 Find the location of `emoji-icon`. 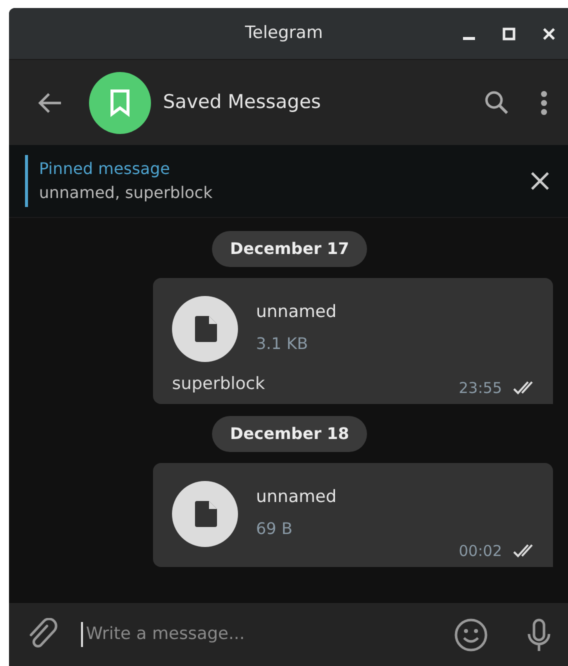

emoji-icon is located at coordinates (471, 635).